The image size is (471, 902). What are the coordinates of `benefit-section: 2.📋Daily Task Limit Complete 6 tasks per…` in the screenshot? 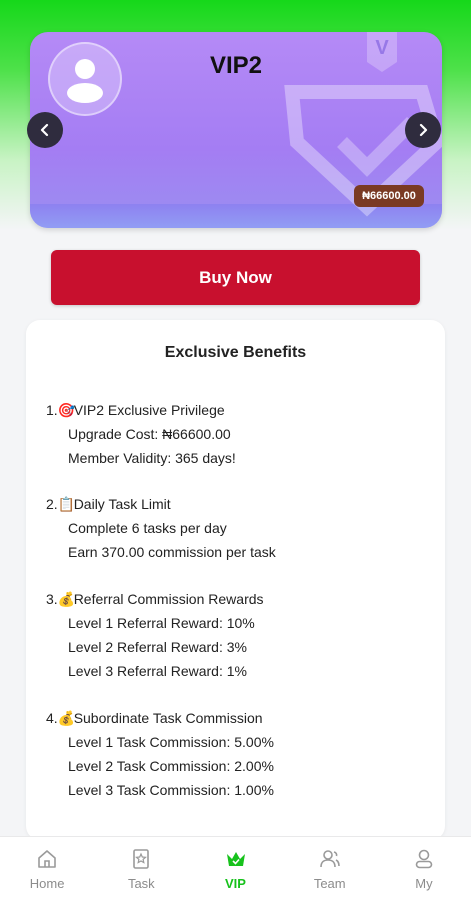 It's located at (161, 528).